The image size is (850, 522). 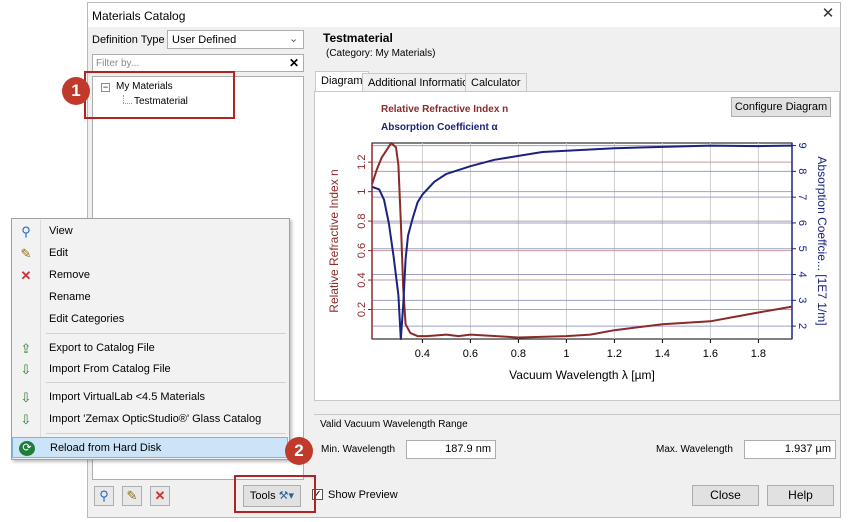 What do you see at coordinates (364, 236) in the screenshot?
I see `left-axis-ticks: 0.2 0.4 0.6 0.8 1 1.2` at bounding box center [364, 236].